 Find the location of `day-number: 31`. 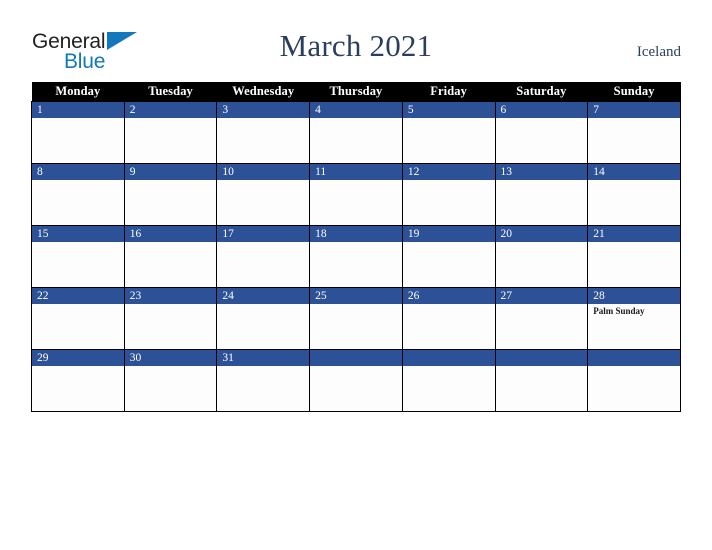

day-number: 31 is located at coordinates (263, 358).